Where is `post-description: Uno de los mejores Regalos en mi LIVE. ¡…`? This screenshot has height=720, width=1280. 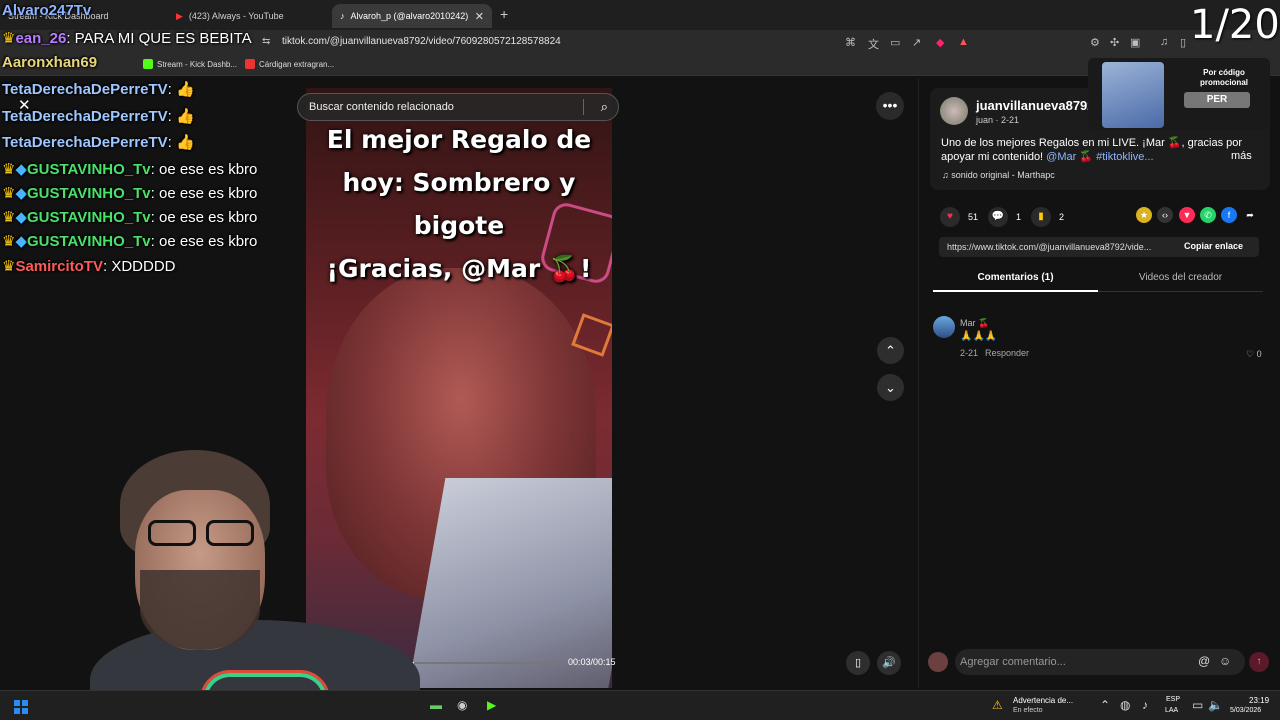
post-description: Uno de los mejores Regalos en mi LIVE. ¡… is located at coordinates (1101, 150).